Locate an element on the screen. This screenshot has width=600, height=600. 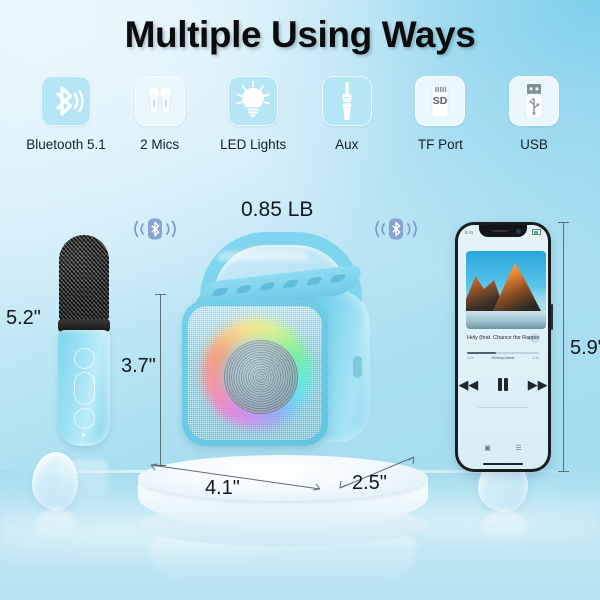
svg-text: SD is located at coordinates (440, 101).